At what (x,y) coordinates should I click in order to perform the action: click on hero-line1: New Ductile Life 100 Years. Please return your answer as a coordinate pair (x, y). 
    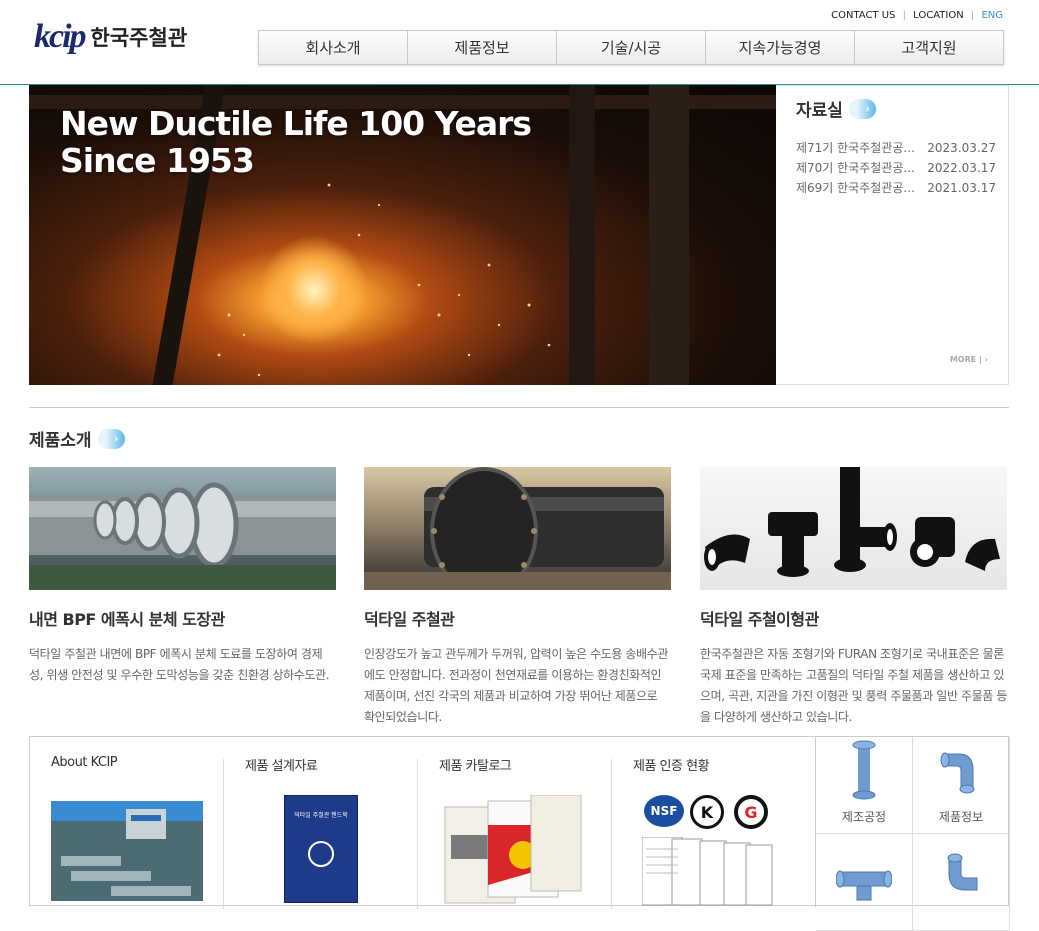
    Looking at the image, I should click on (296, 123).